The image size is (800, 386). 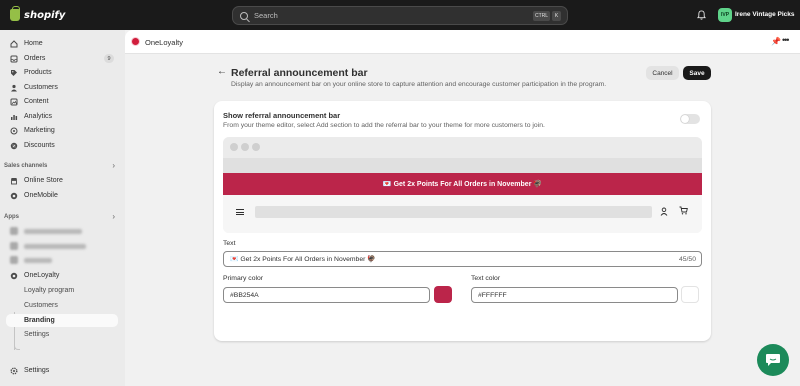 What do you see at coordinates (244, 15) in the screenshot?
I see `search-icon` at bounding box center [244, 15].